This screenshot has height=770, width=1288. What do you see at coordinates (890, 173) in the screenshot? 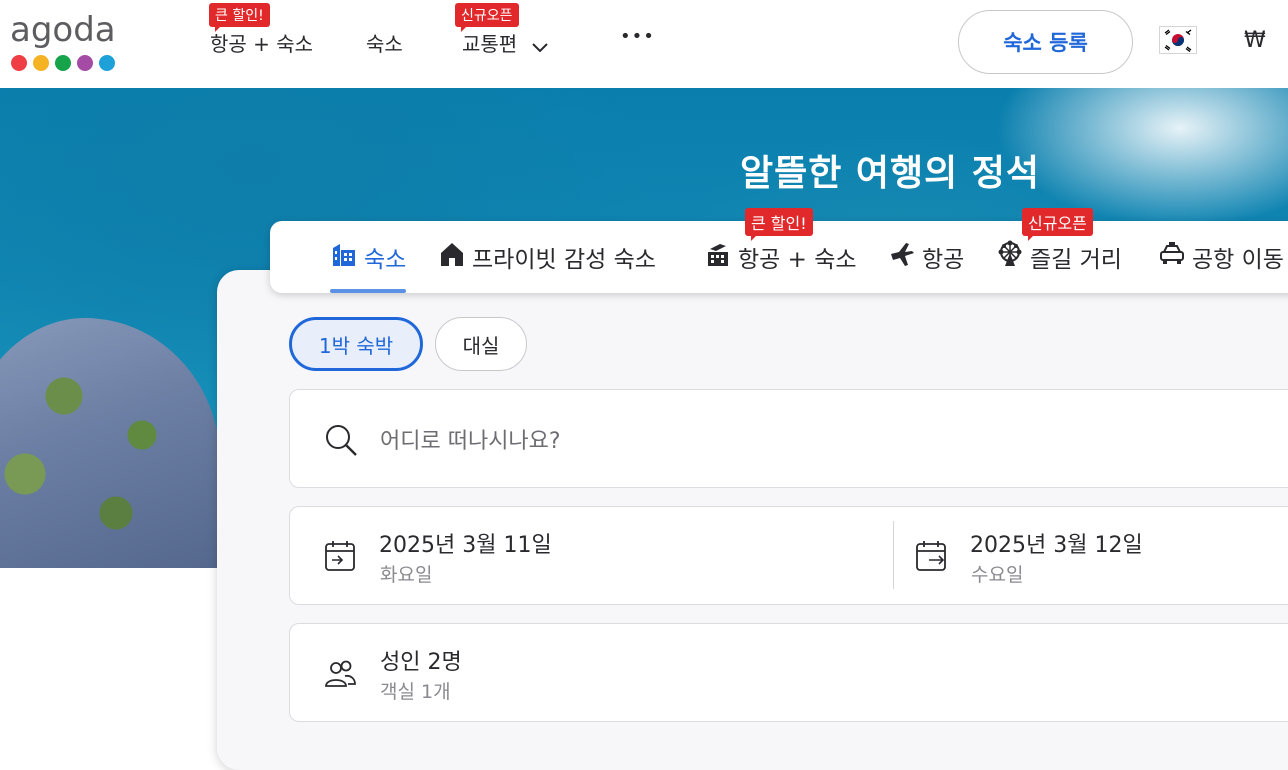
I see `hero-title: 알뜰한 여행의 정석` at bounding box center [890, 173].